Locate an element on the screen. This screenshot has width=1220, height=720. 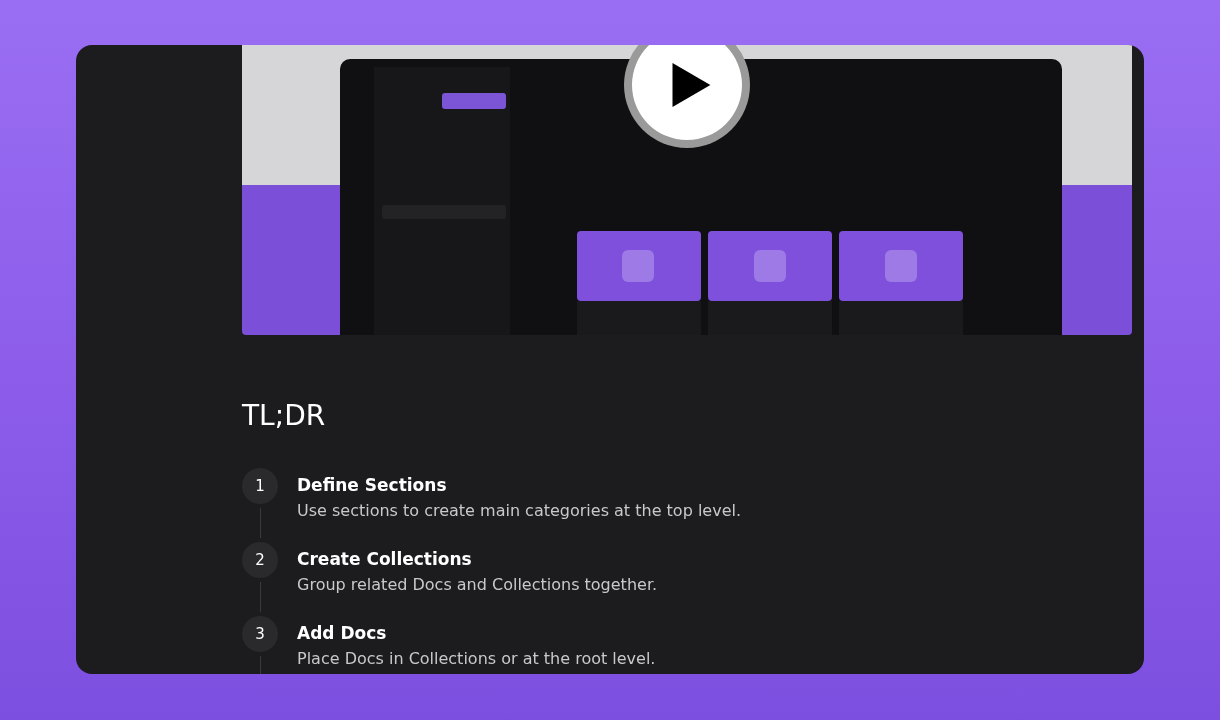
step-description: Group related Docs and Collections together. is located at coordinates (477, 585).